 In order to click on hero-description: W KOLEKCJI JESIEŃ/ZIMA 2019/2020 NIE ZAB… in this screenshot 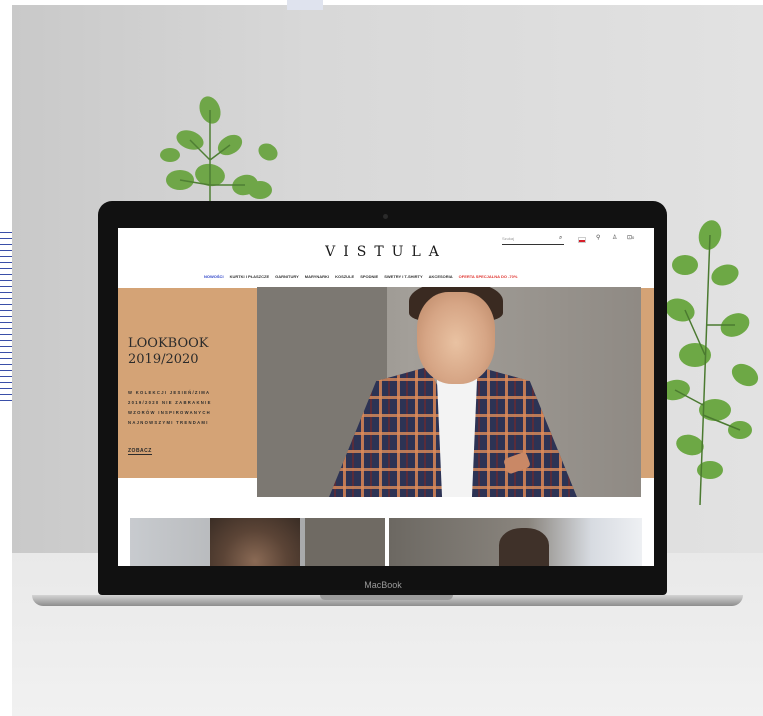, I will do `click(170, 407)`.